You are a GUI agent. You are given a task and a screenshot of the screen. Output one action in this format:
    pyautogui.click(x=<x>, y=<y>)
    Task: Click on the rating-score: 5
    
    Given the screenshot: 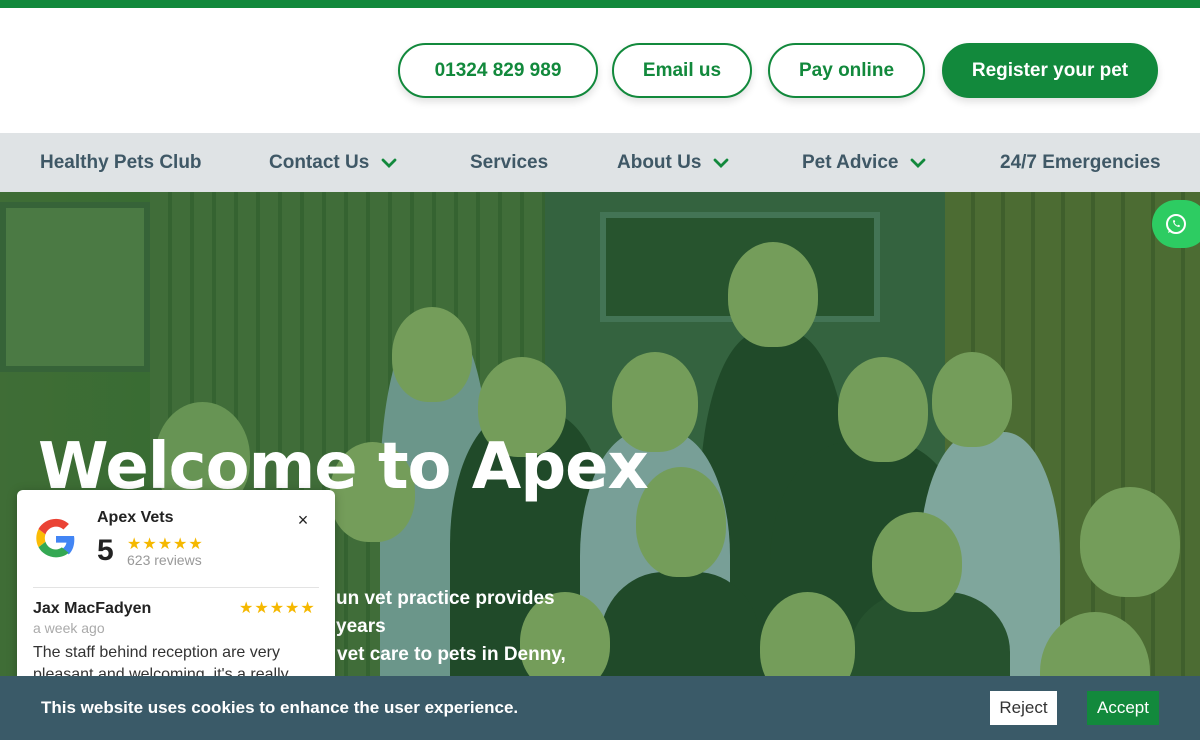 What is the action you would take?
    pyautogui.click(x=105, y=550)
    